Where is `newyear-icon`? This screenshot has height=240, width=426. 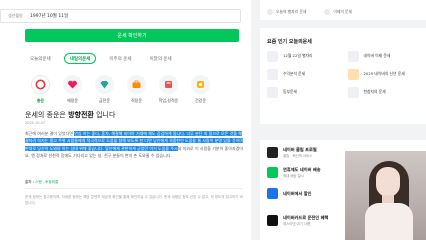 newyear-icon is located at coordinates (353, 74).